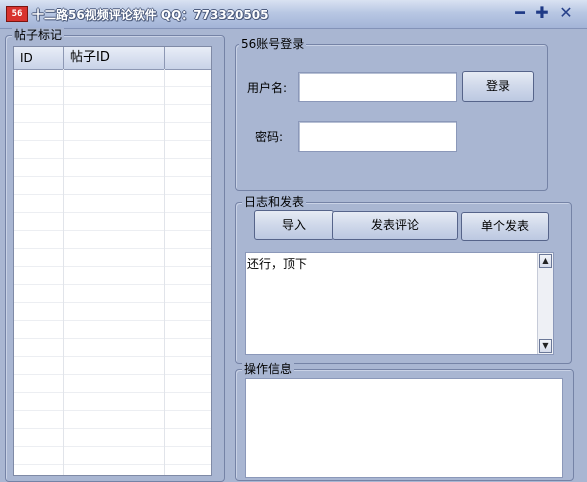  I want to click on column-header-empty, so click(188, 58).